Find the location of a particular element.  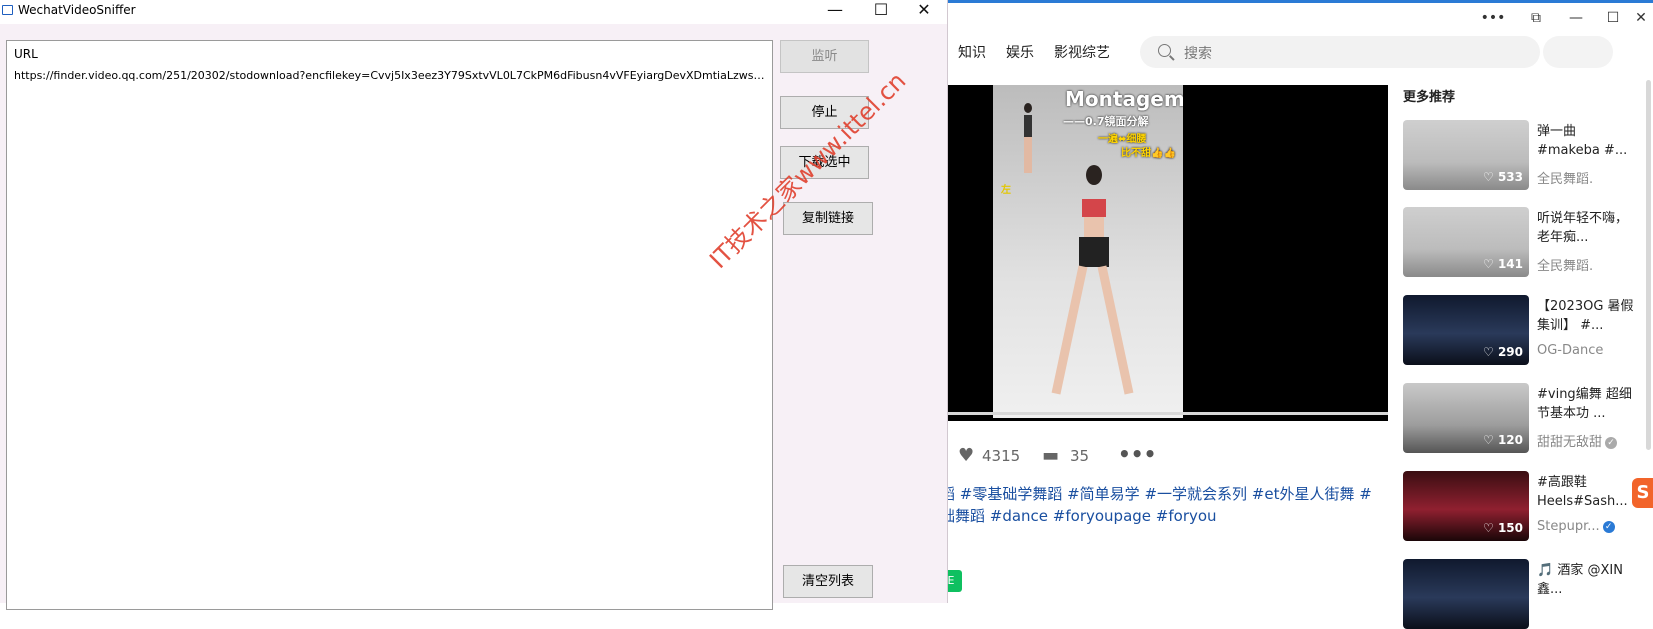

copy-link-button: 复制链接 is located at coordinates (828, 218).